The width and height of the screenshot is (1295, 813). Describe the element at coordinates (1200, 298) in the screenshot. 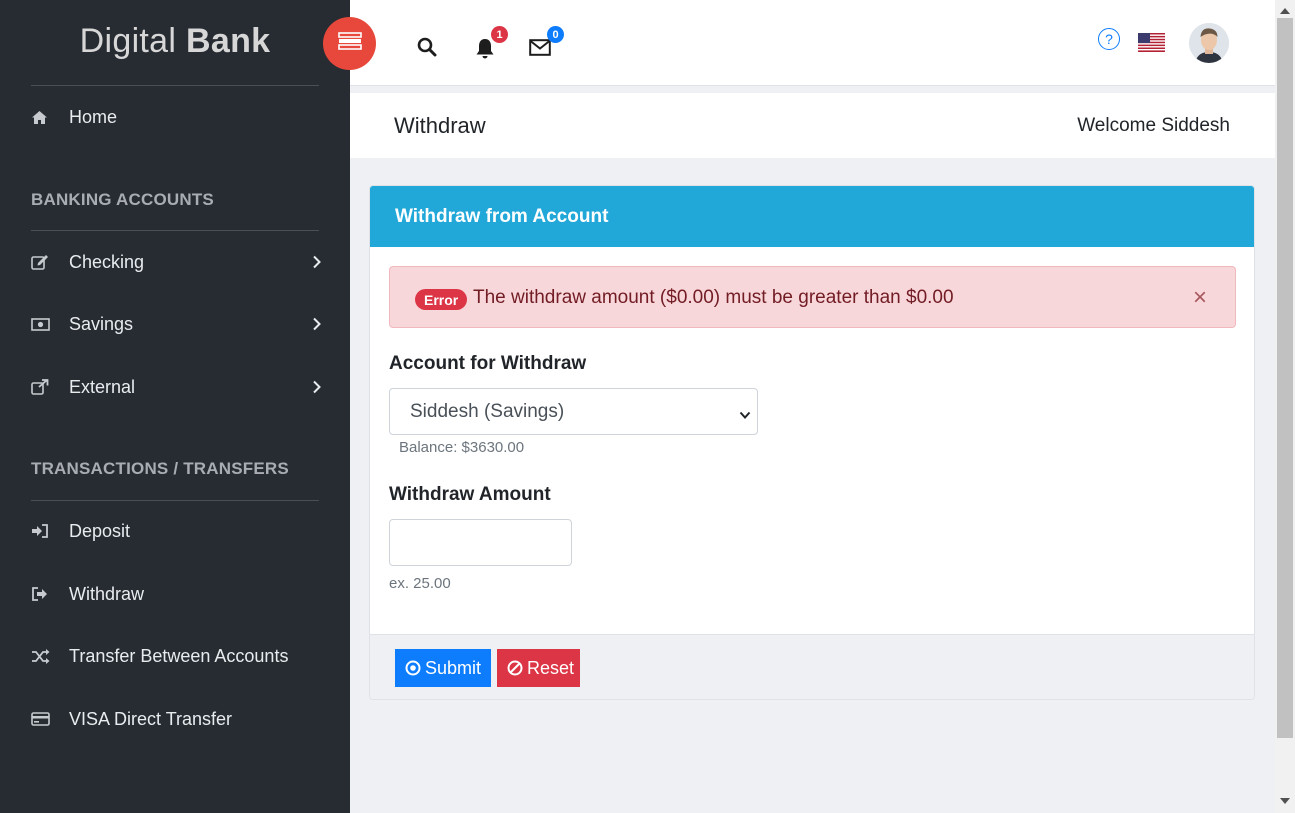

I see `close-icon: ×` at that location.